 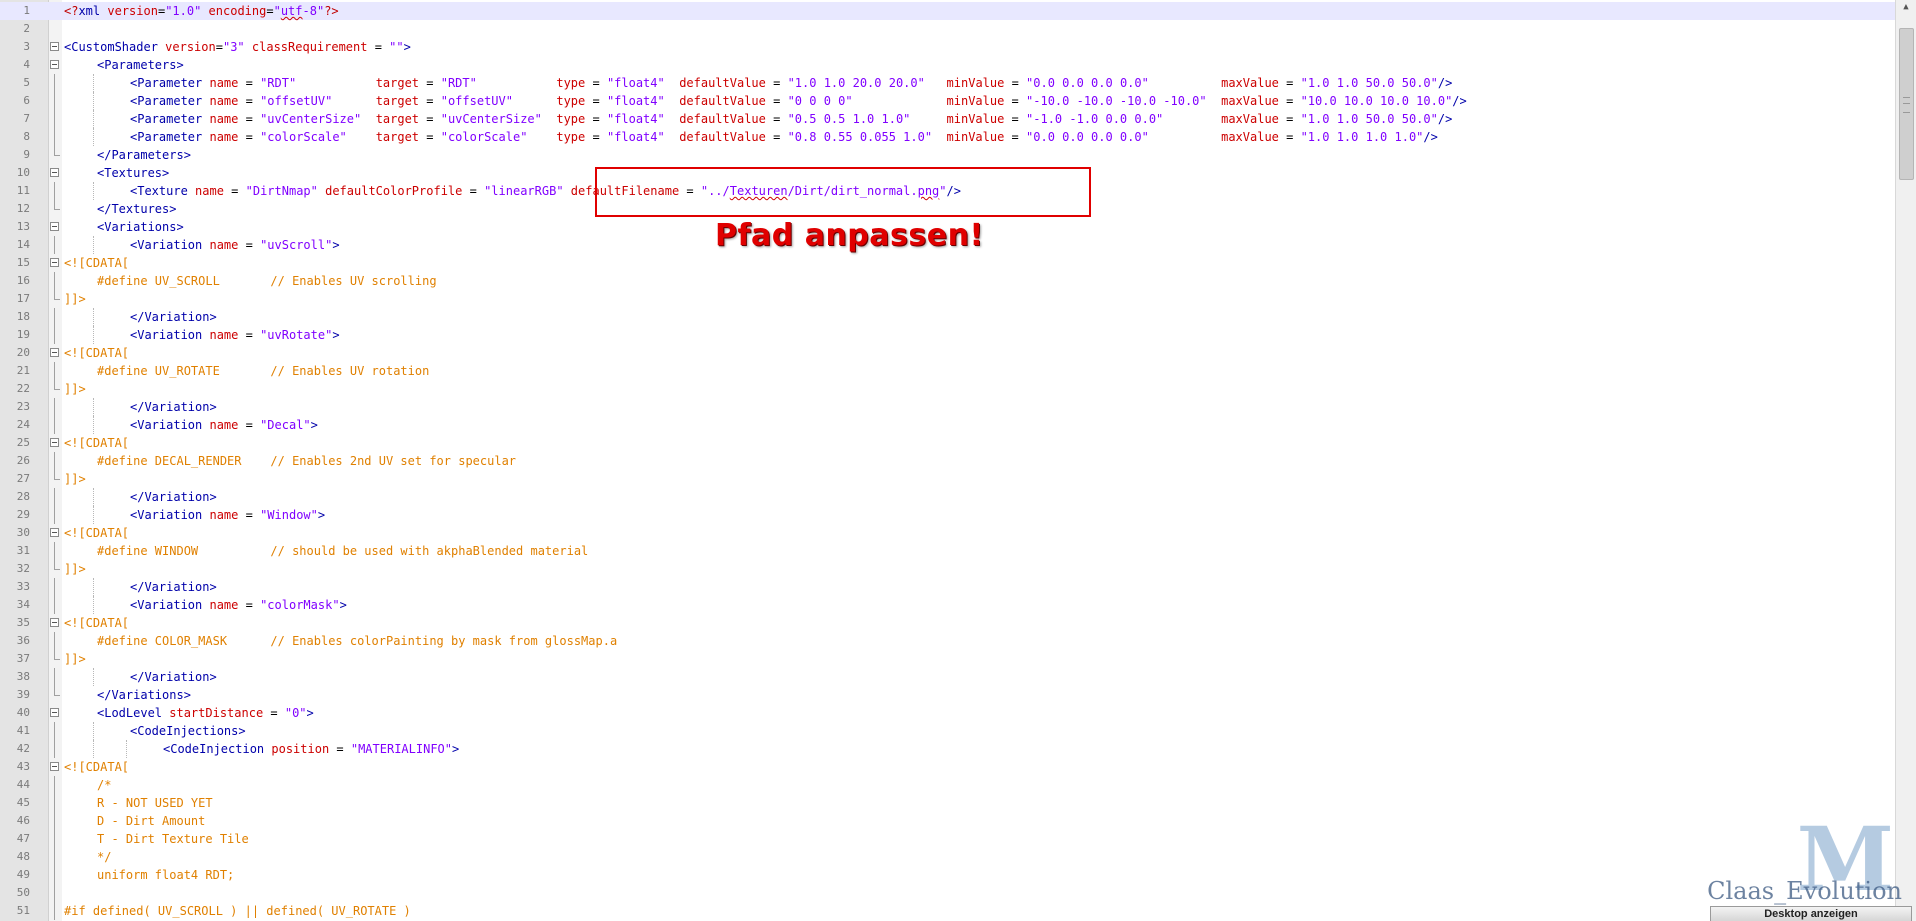 I want to click on code-token: ?>, so click(x=331, y=11).